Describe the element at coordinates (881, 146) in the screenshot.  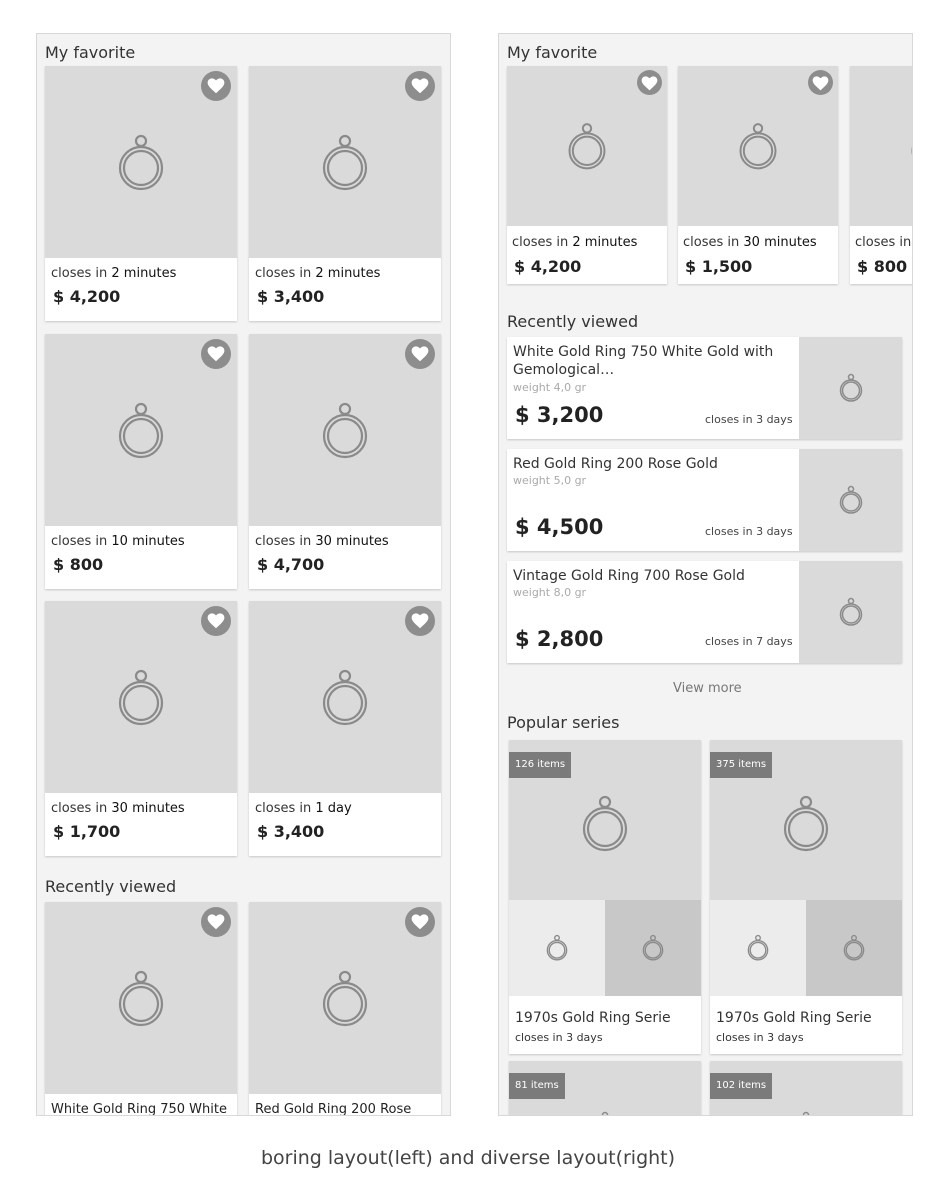
I see `product-image` at that location.